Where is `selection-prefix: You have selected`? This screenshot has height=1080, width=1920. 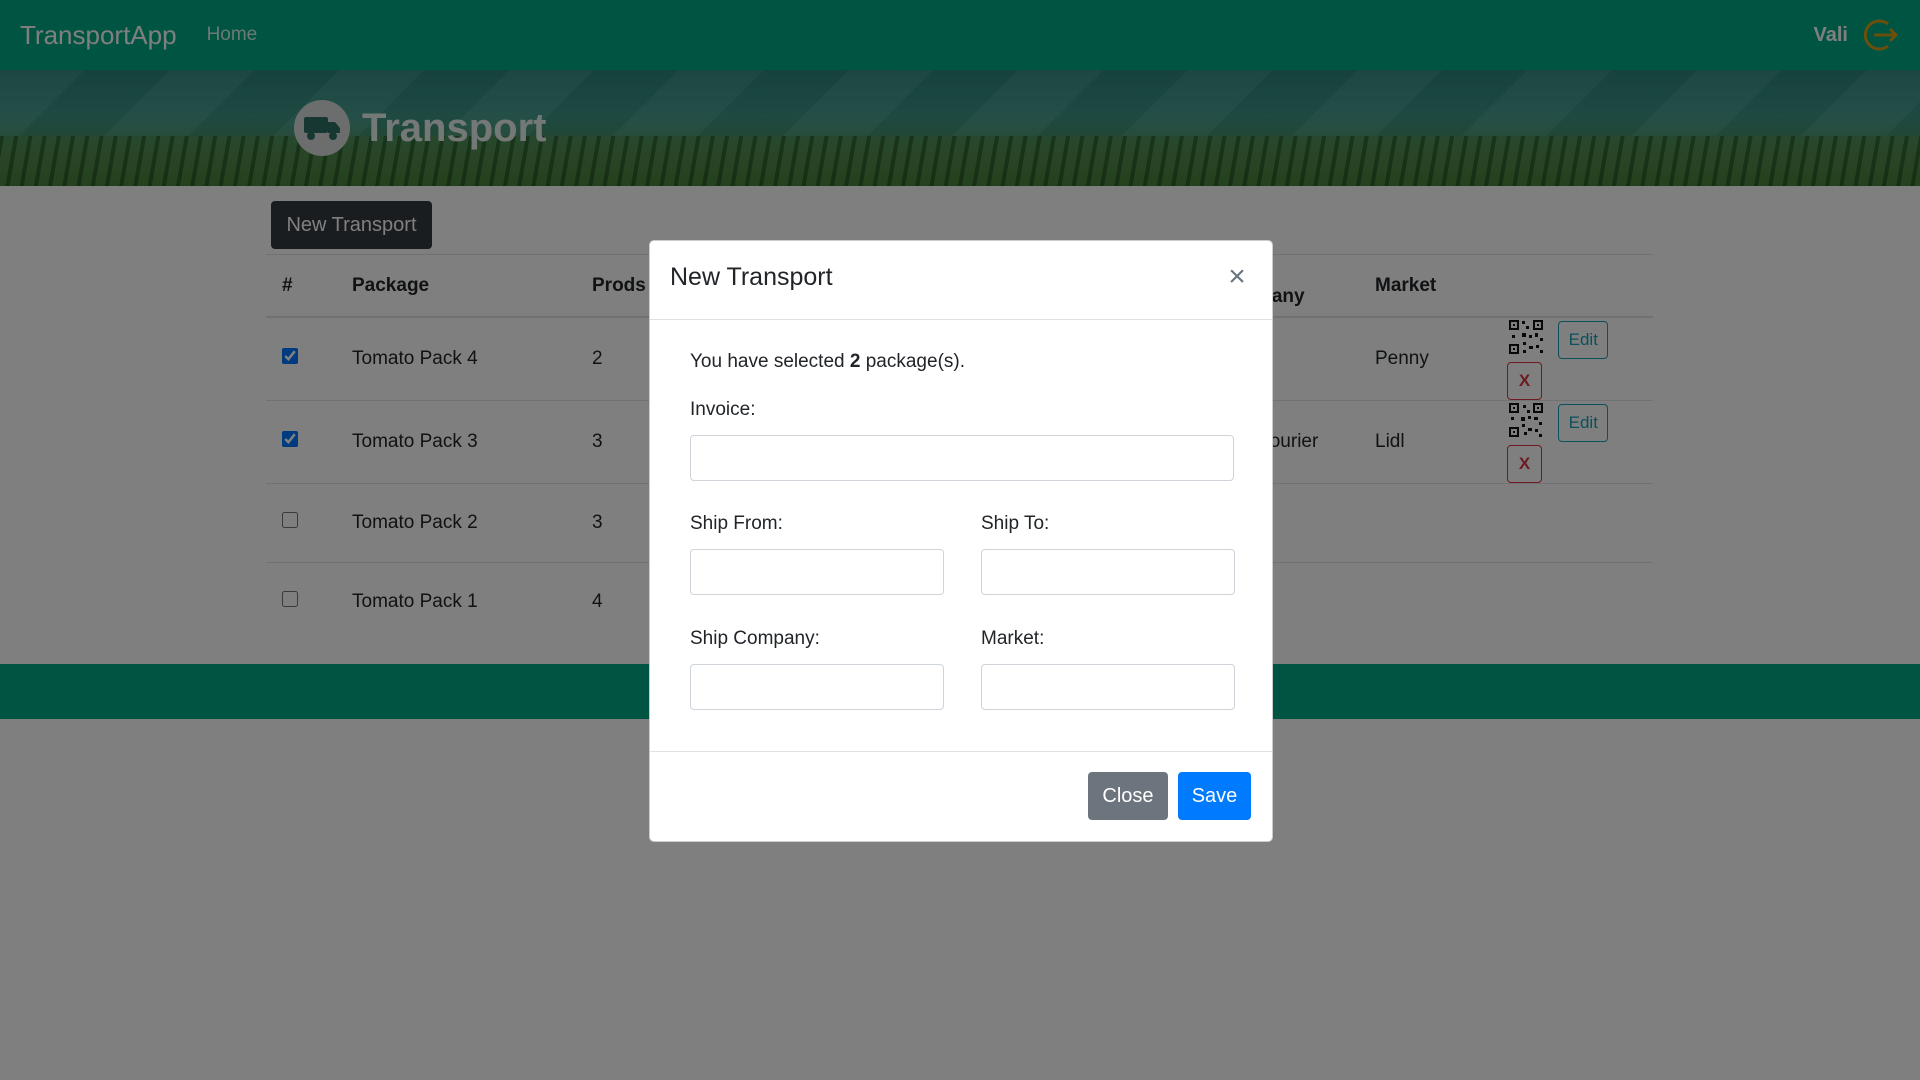 selection-prefix: You have selected is located at coordinates (767, 361).